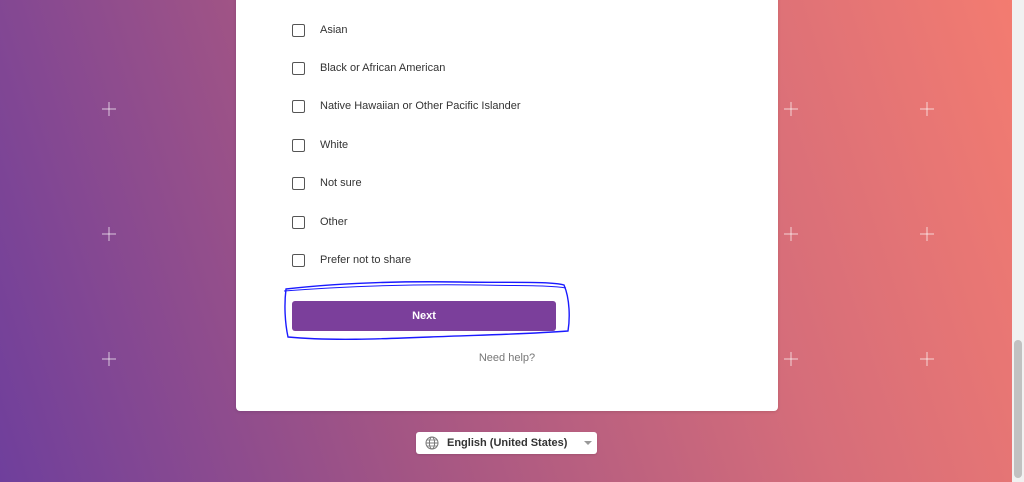 This screenshot has width=1024, height=482. I want to click on next-button: Next, so click(424, 316).